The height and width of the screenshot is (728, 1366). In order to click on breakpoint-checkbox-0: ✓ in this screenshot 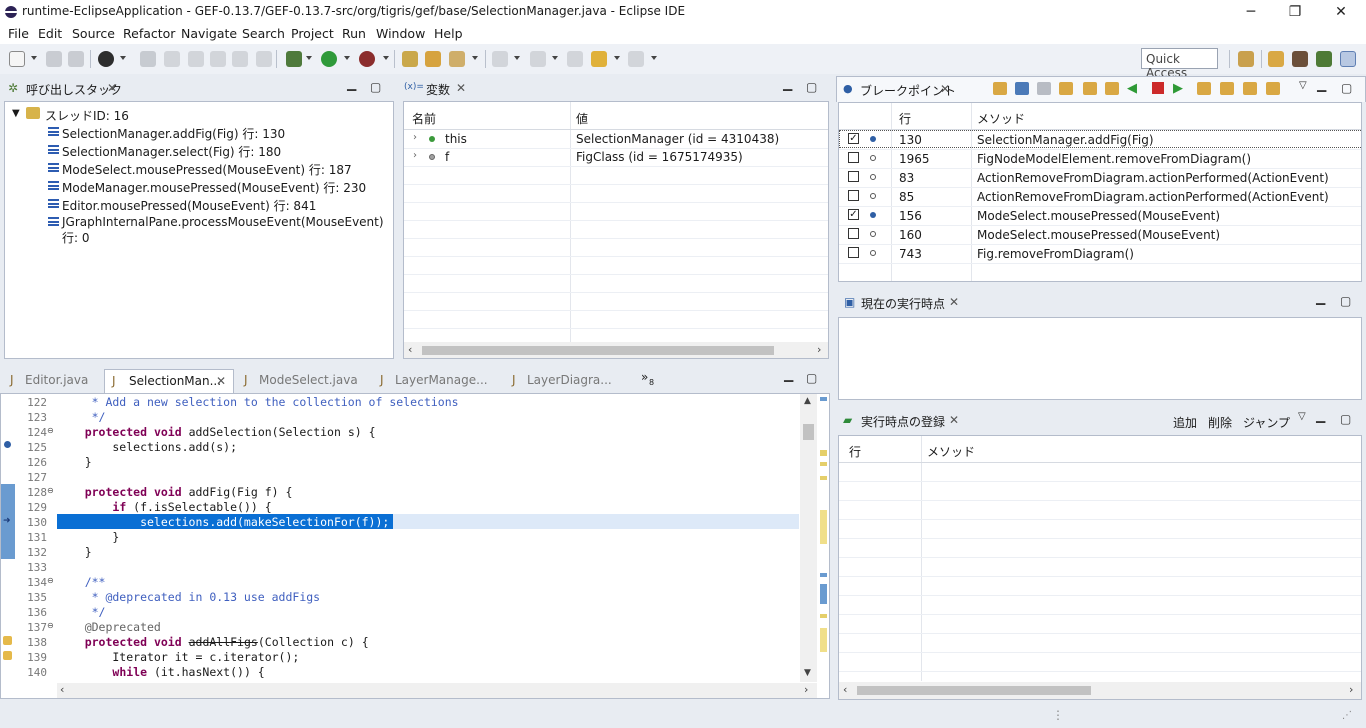, I will do `click(853, 138)`.